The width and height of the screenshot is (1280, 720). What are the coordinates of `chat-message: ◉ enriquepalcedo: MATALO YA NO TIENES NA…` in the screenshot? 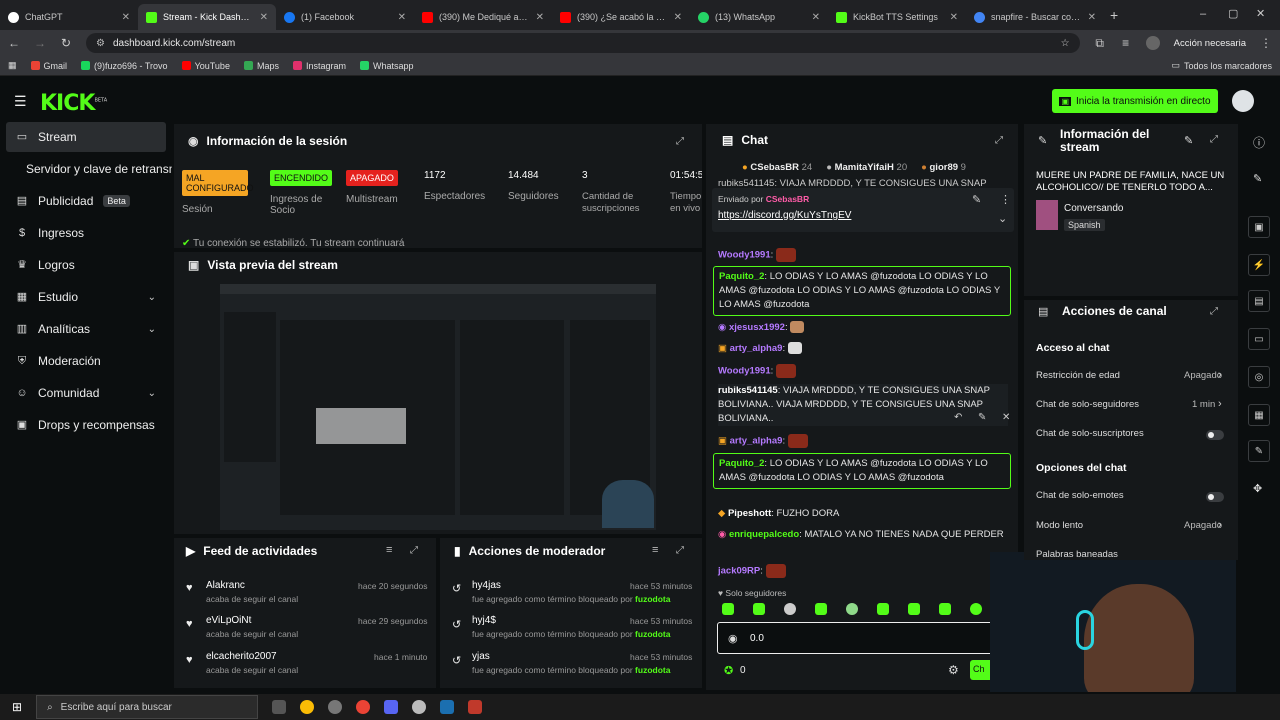 It's located at (863, 535).